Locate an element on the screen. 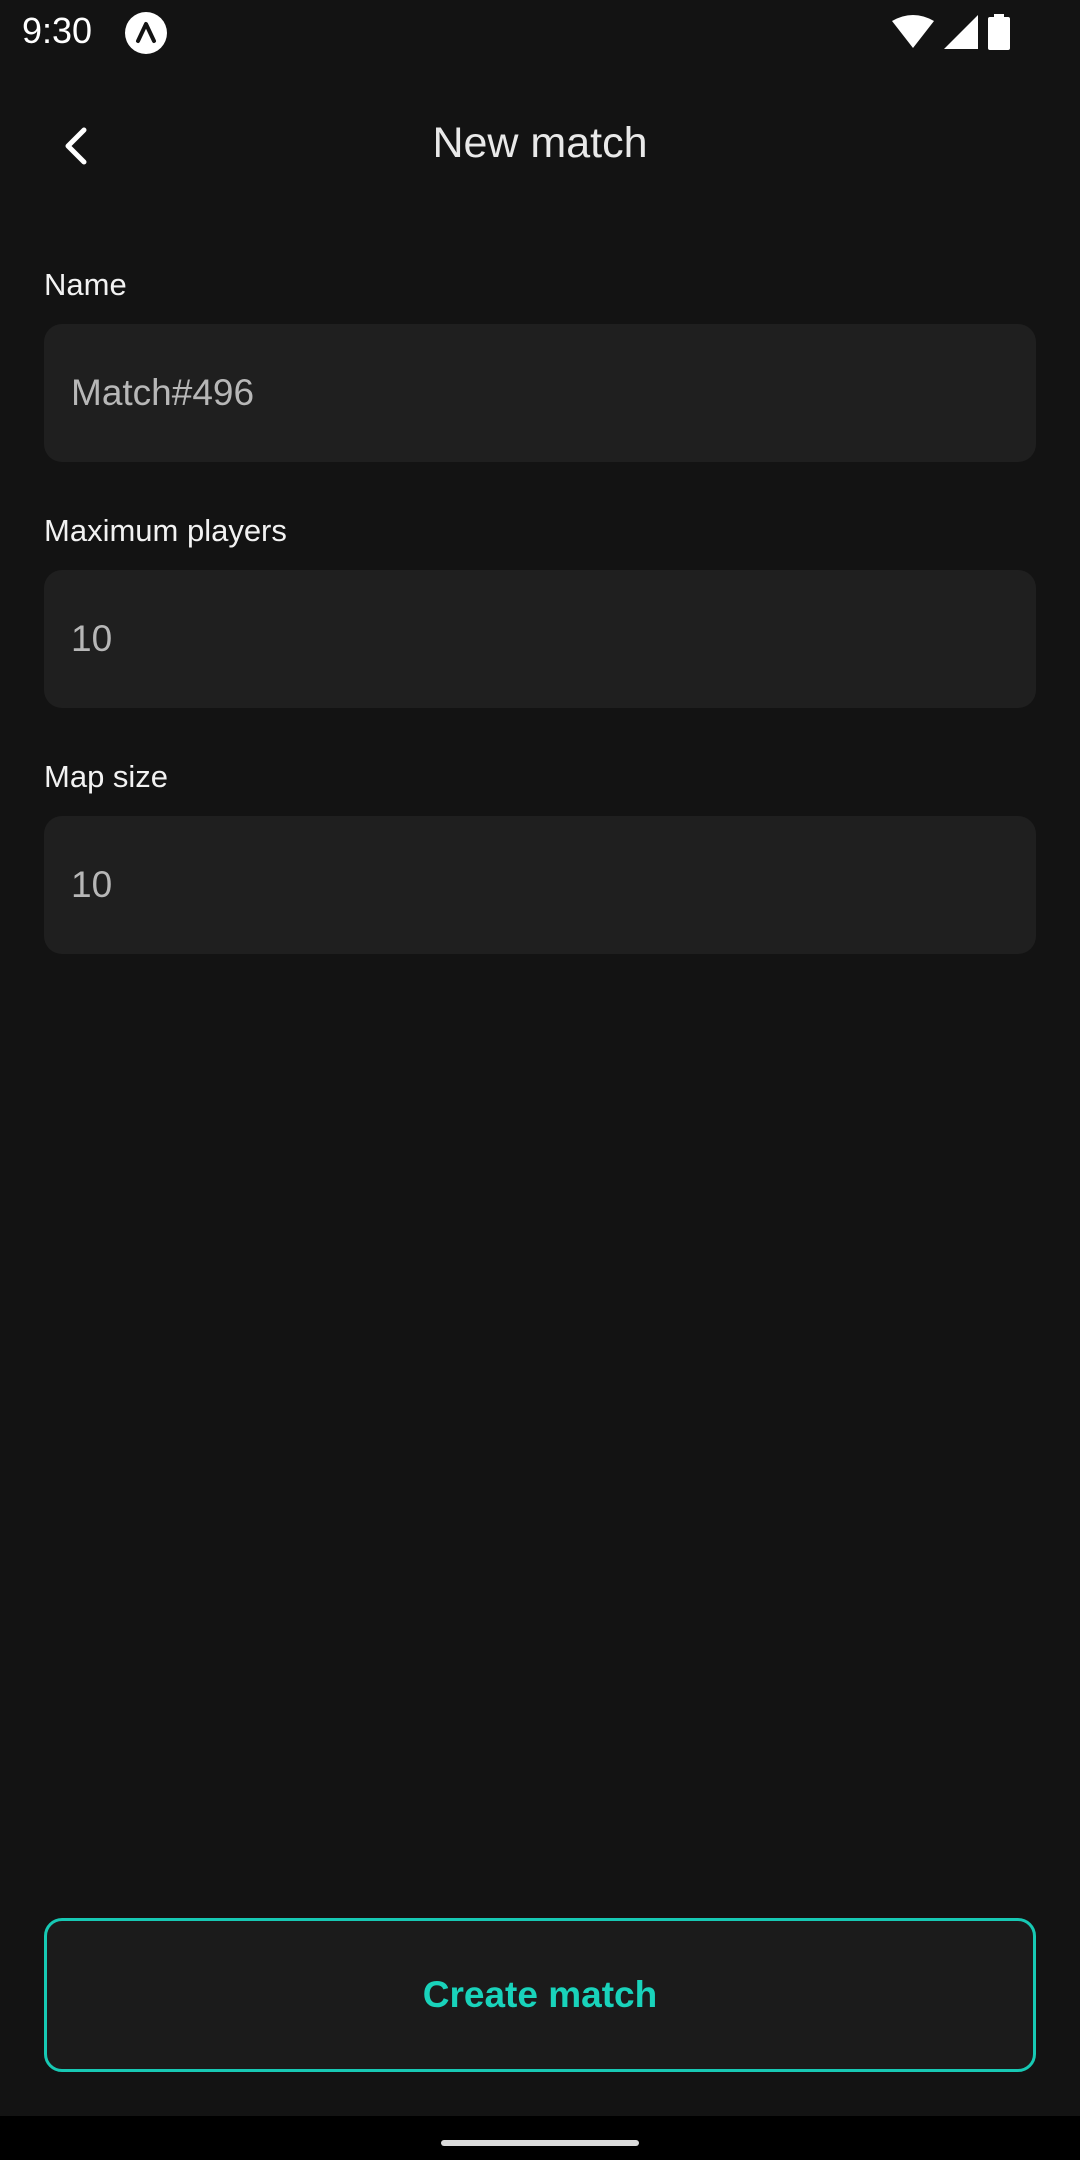 Image resolution: width=1080 pixels, height=2160 pixels. status-bar: 9:30 is located at coordinates (540, 33).